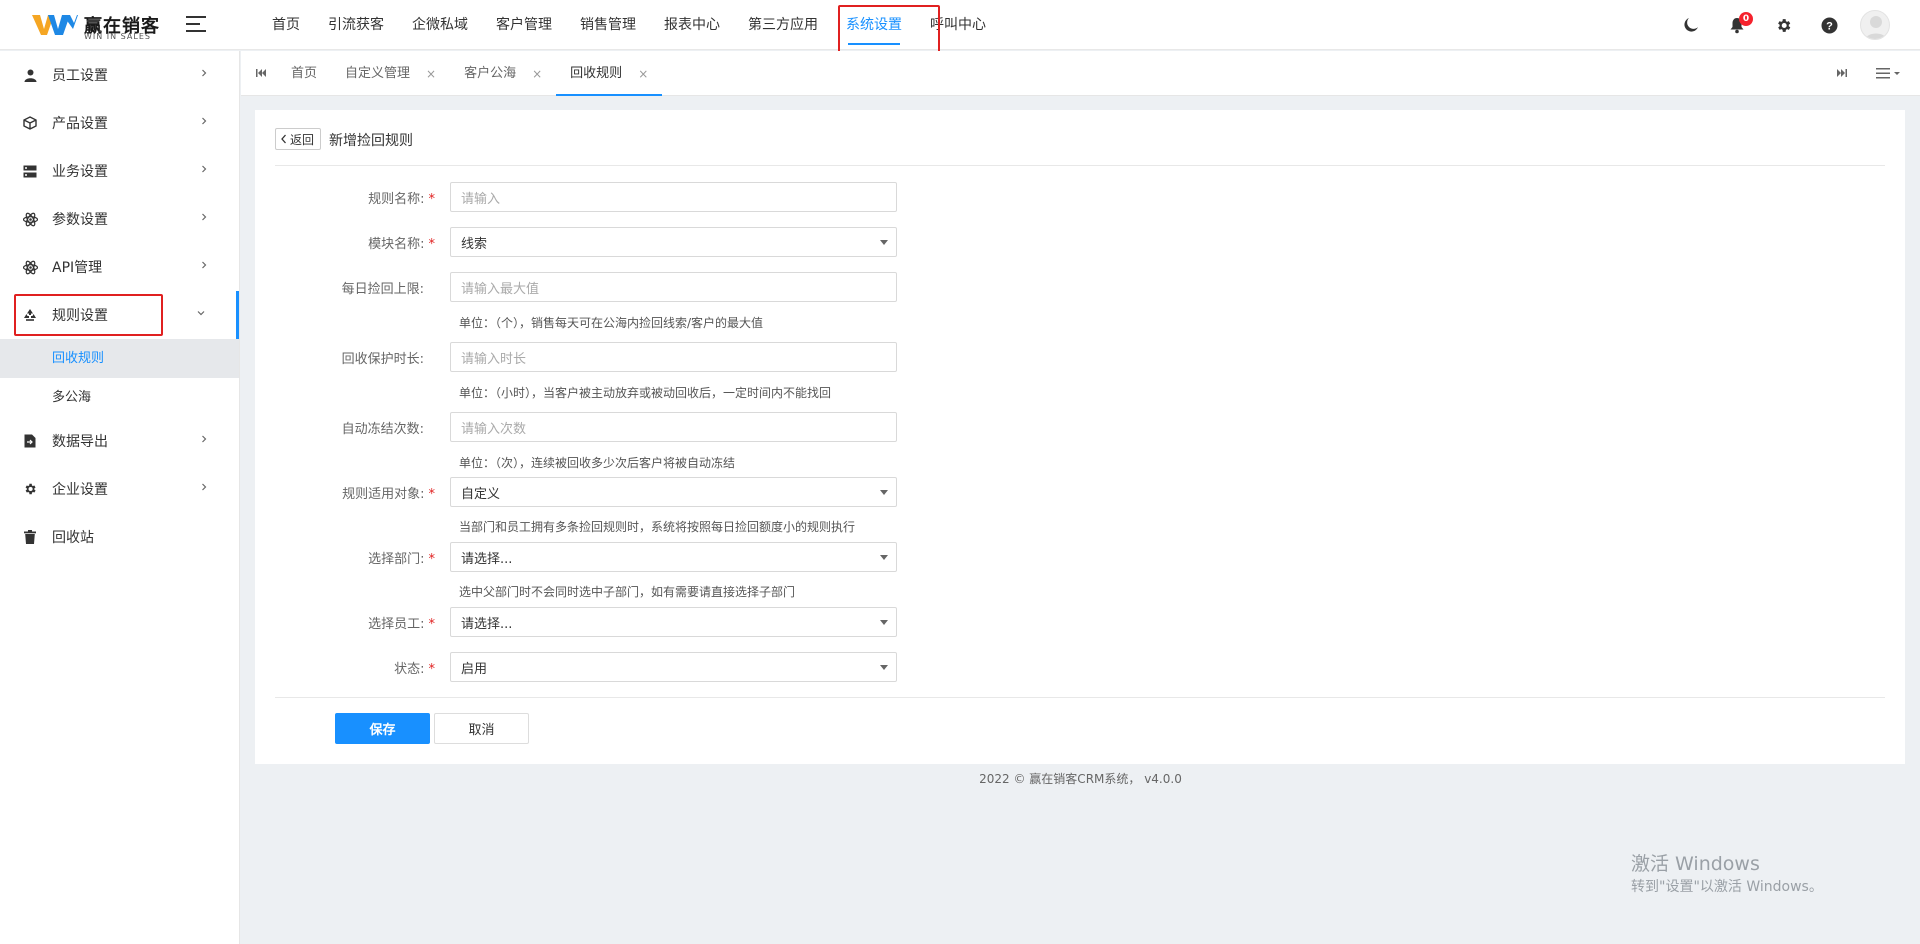 This screenshot has height=944, width=1920. I want to click on field-label-text: 每日捡回上限:, so click(382, 289).